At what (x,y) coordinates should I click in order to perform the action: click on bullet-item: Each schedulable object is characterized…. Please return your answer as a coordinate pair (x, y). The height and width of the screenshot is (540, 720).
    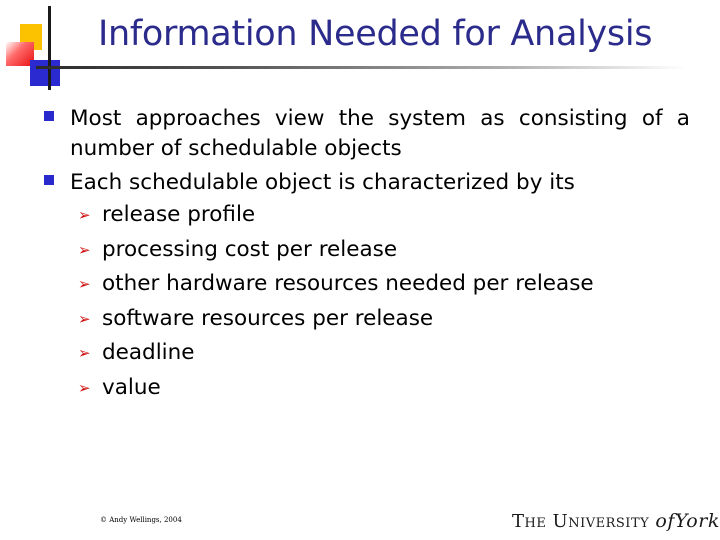
    Looking at the image, I should click on (360, 183).